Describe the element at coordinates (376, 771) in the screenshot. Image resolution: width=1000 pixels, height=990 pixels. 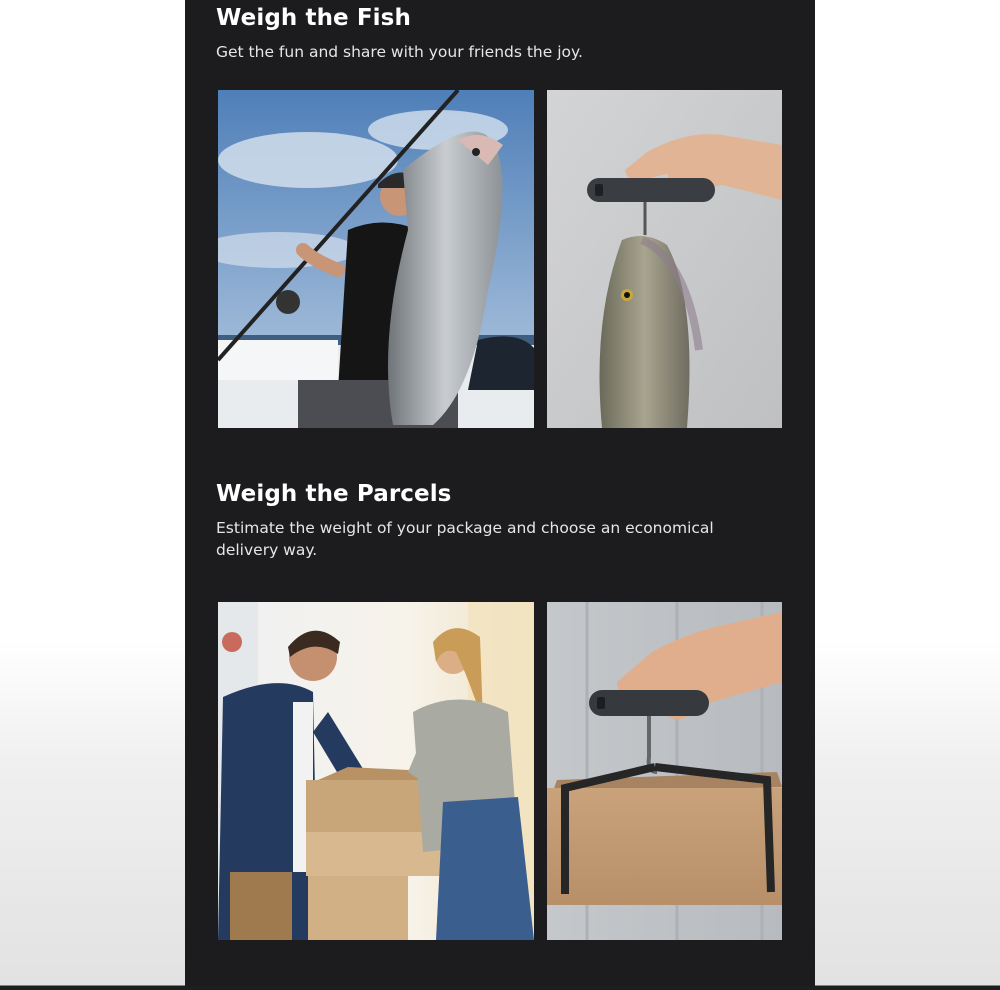
I see `photo-couple-packing-boxes` at that location.